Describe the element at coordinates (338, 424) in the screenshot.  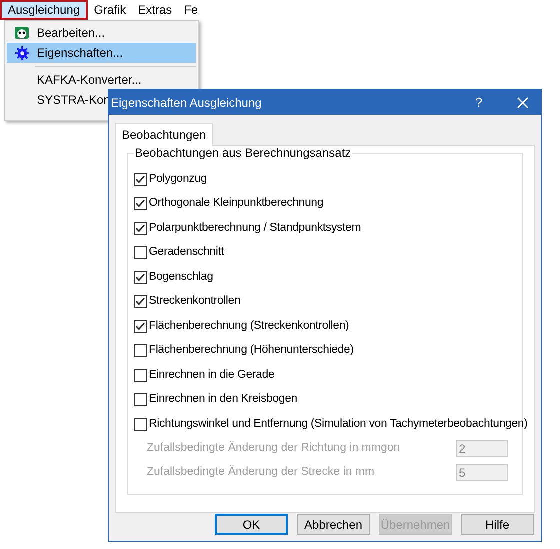
I see `checkbox-label: Richtungswinkel und Entfernung (Simulation von Tachymeterbeobachtungen)` at that location.